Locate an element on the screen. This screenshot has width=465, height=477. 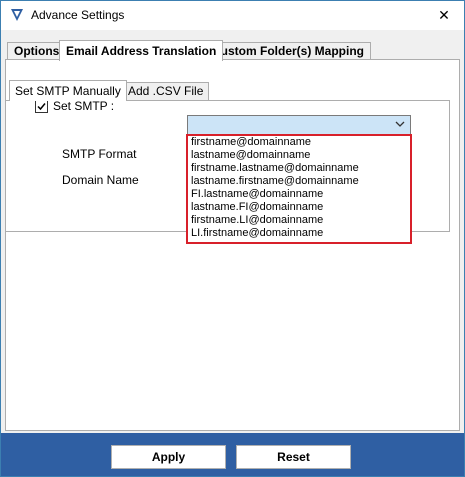
smtp-format-label: SMTP Format is located at coordinates (99, 154).